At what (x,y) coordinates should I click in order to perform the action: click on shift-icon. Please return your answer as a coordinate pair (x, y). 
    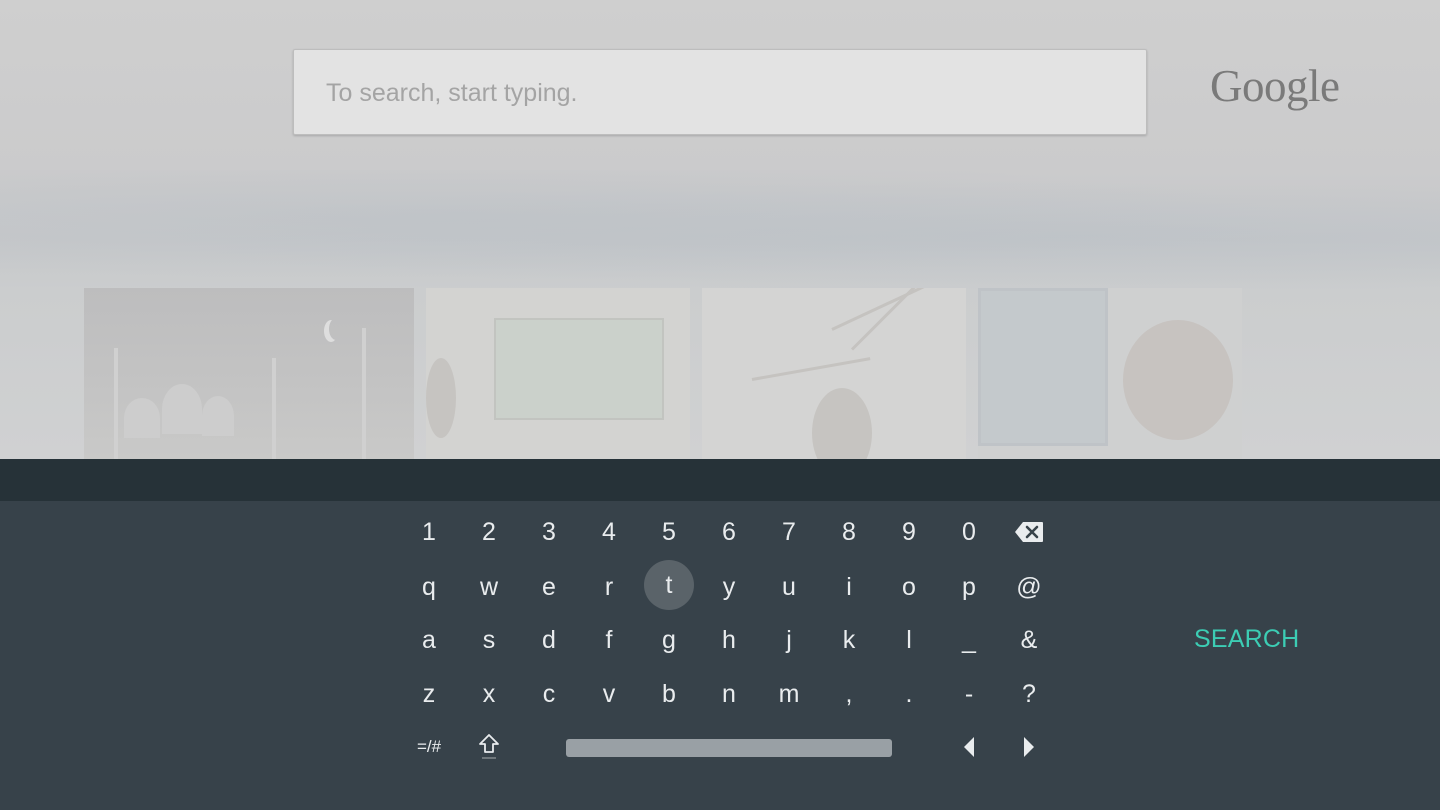
    Looking at the image, I should click on (489, 746).